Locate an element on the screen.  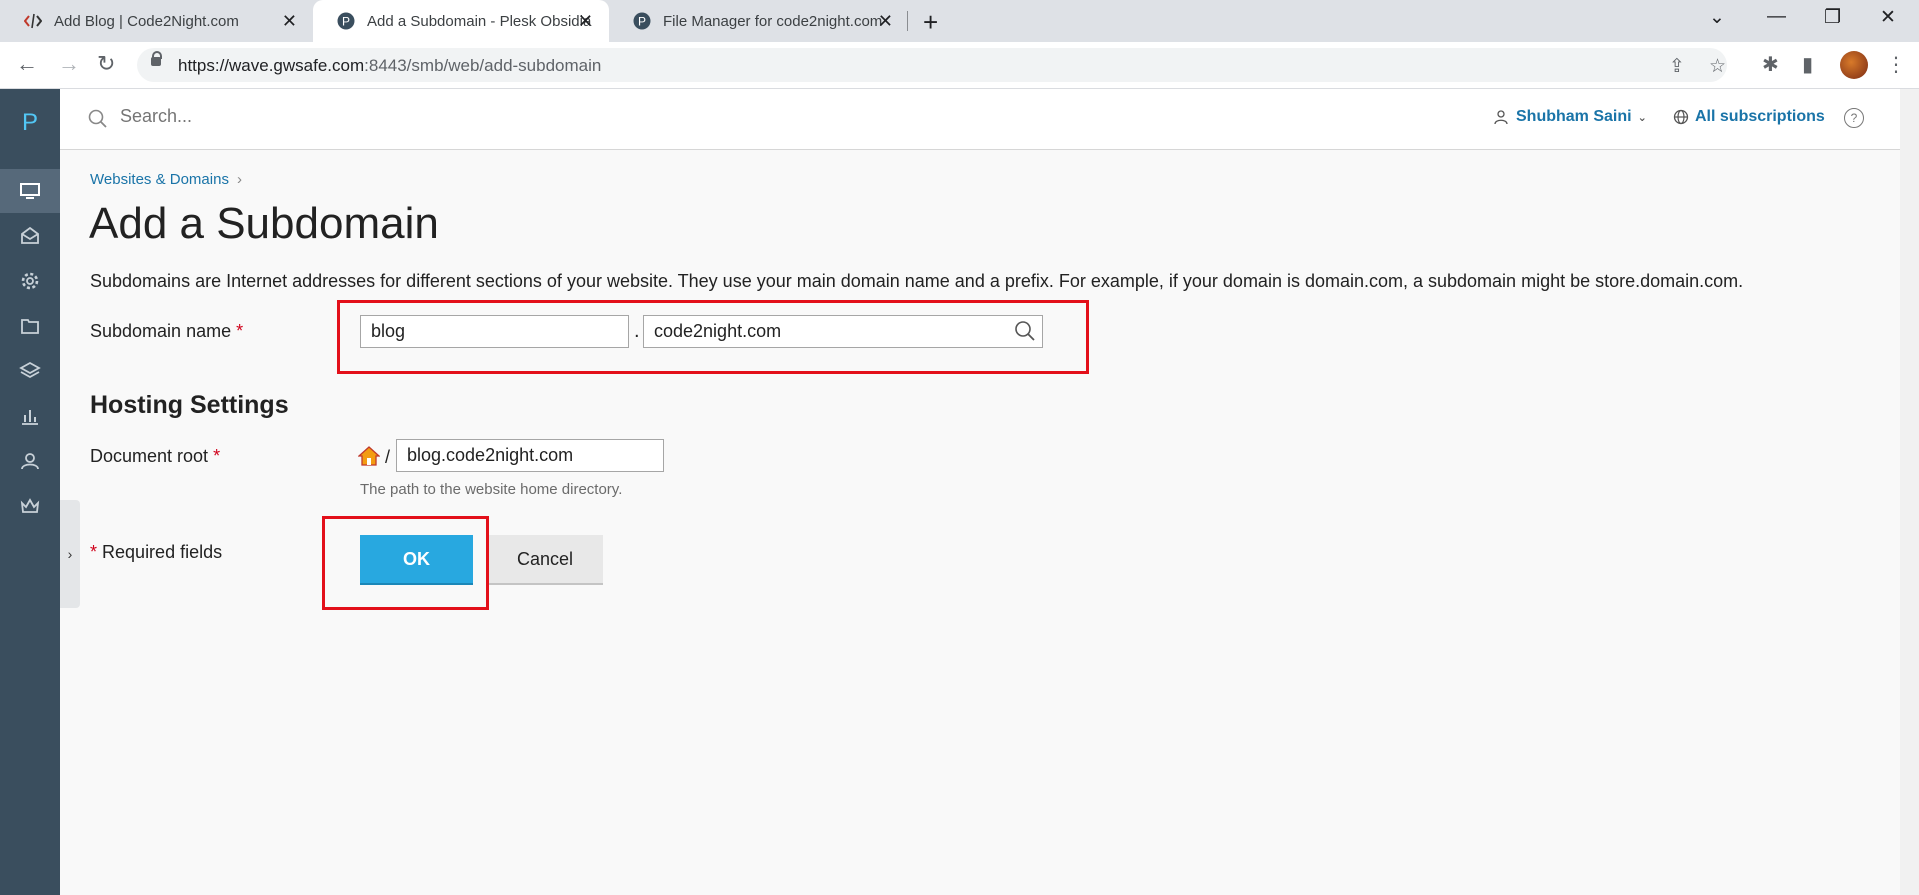
breadcrumb-websites-domains: Websites & Domains is located at coordinates (159, 179).